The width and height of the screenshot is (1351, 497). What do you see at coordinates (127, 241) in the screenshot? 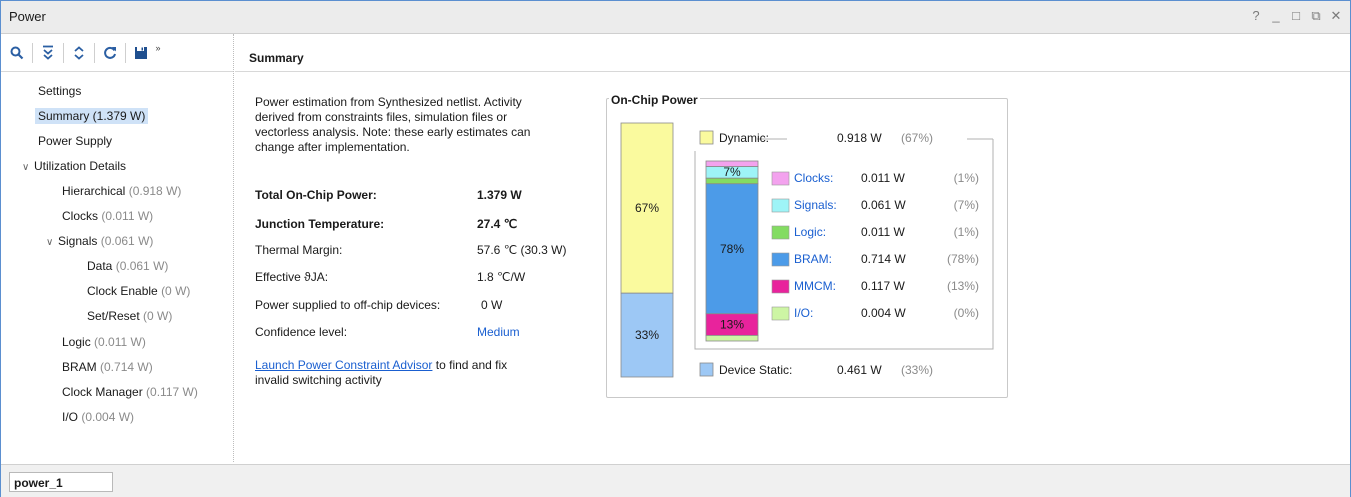
I see `tree-item-value: (0.061 W)` at bounding box center [127, 241].